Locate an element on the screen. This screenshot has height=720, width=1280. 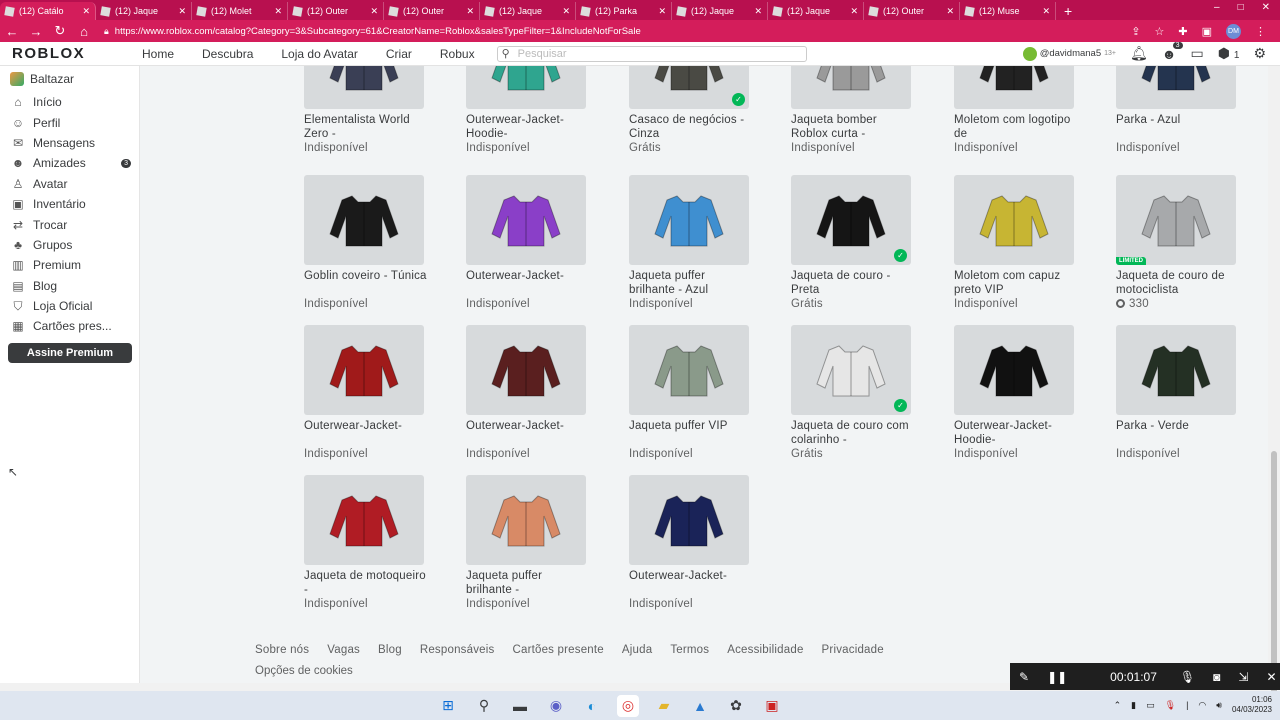
catalog-item-card: Goblin coveiro - Túnica Indisponível is located at coordinates (366, 242).